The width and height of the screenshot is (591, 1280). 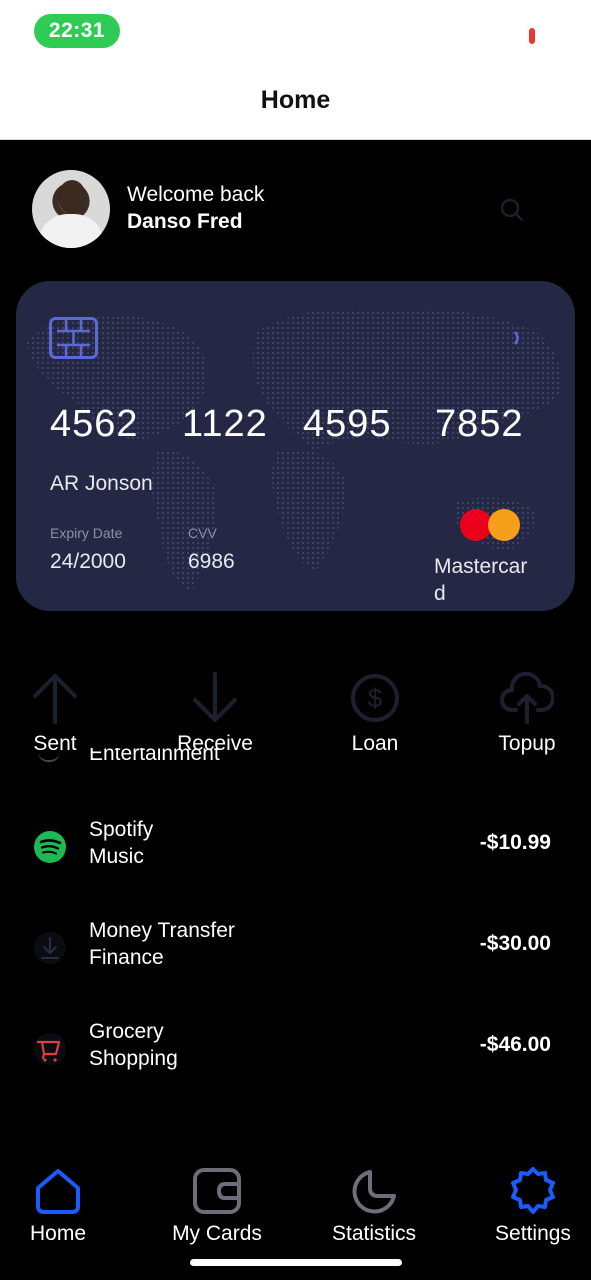 I want to click on mastercard-logo-icon, so click(x=491, y=525).